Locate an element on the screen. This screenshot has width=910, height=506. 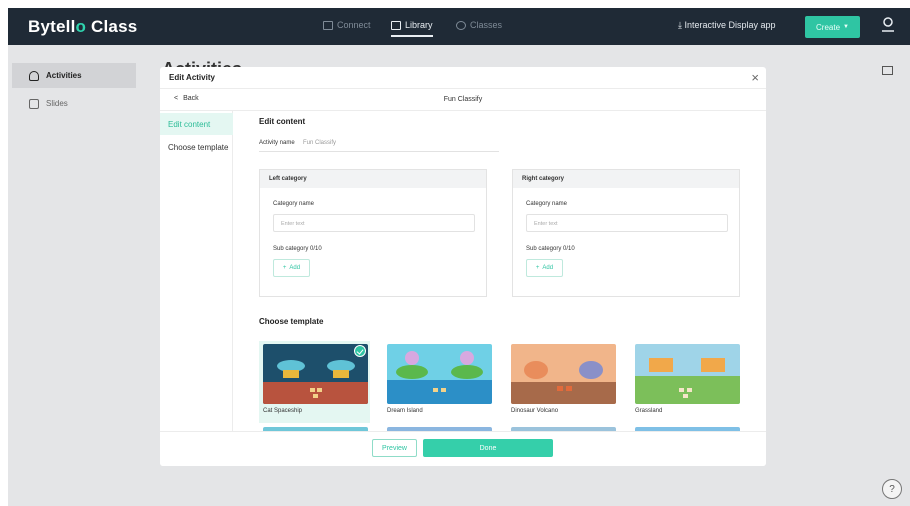
right-subcategory-count: Sub category 0/10 is located at coordinates (550, 249).